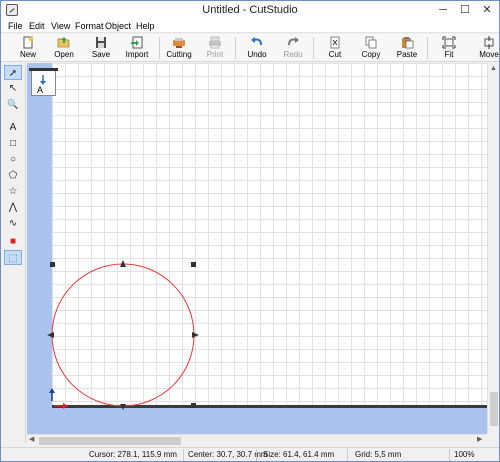 The image size is (500, 462). I want to click on save-button-label: Save, so click(101, 54).